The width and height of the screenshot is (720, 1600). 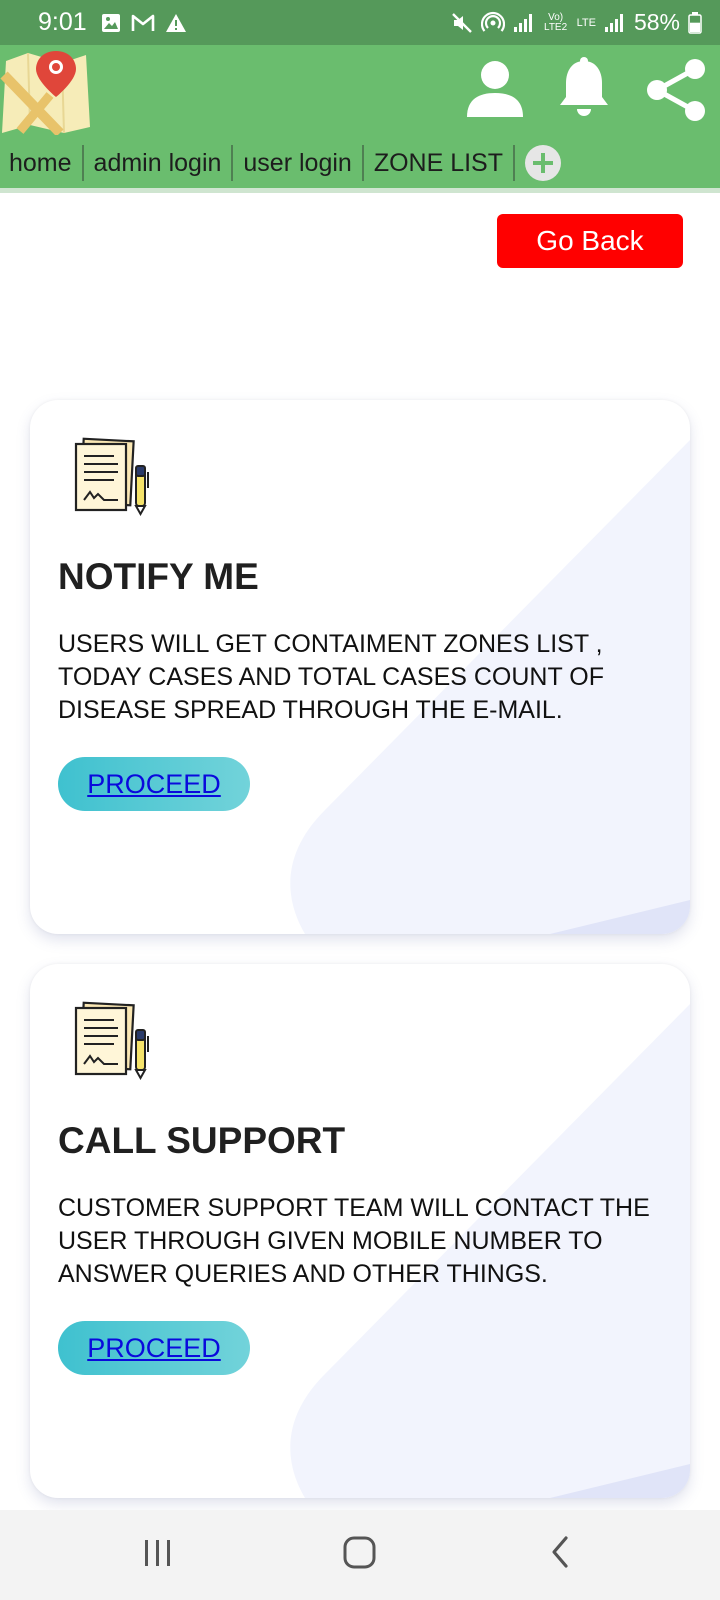 I want to click on add-icon, so click(x=543, y=163).